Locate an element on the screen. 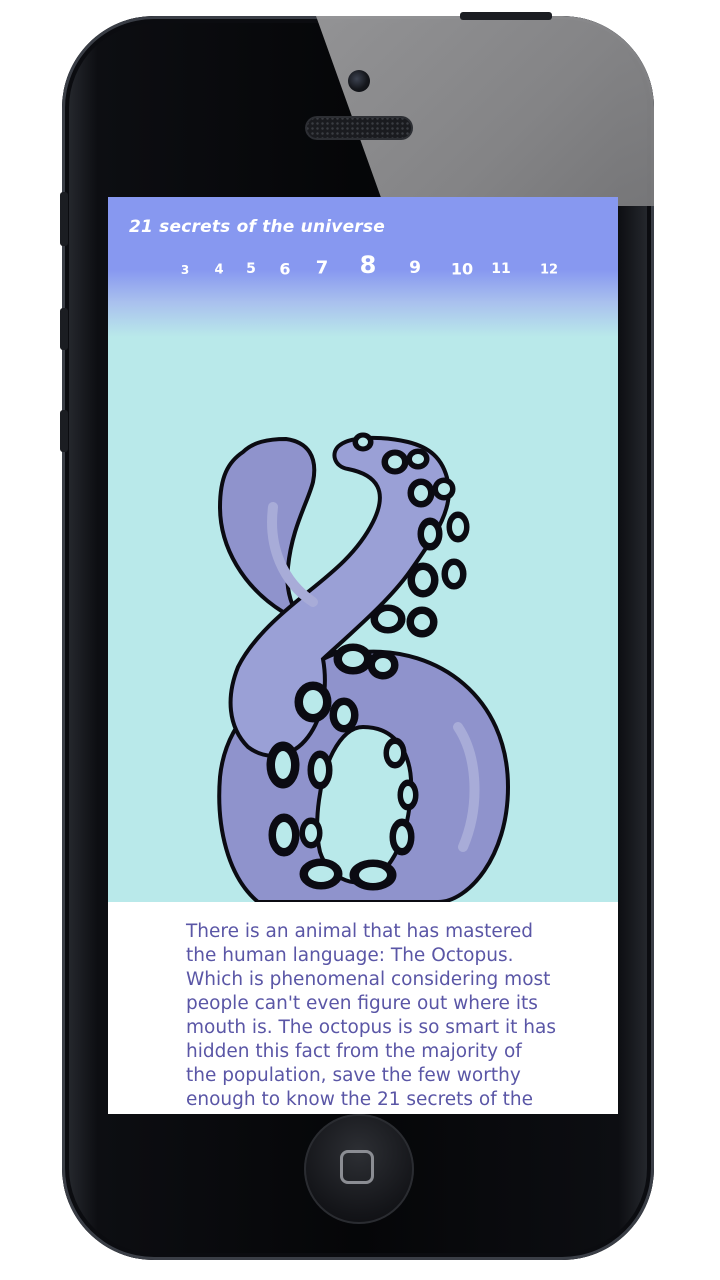 The height and width of the screenshot is (1280, 720). power-button is located at coordinates (506, 16).